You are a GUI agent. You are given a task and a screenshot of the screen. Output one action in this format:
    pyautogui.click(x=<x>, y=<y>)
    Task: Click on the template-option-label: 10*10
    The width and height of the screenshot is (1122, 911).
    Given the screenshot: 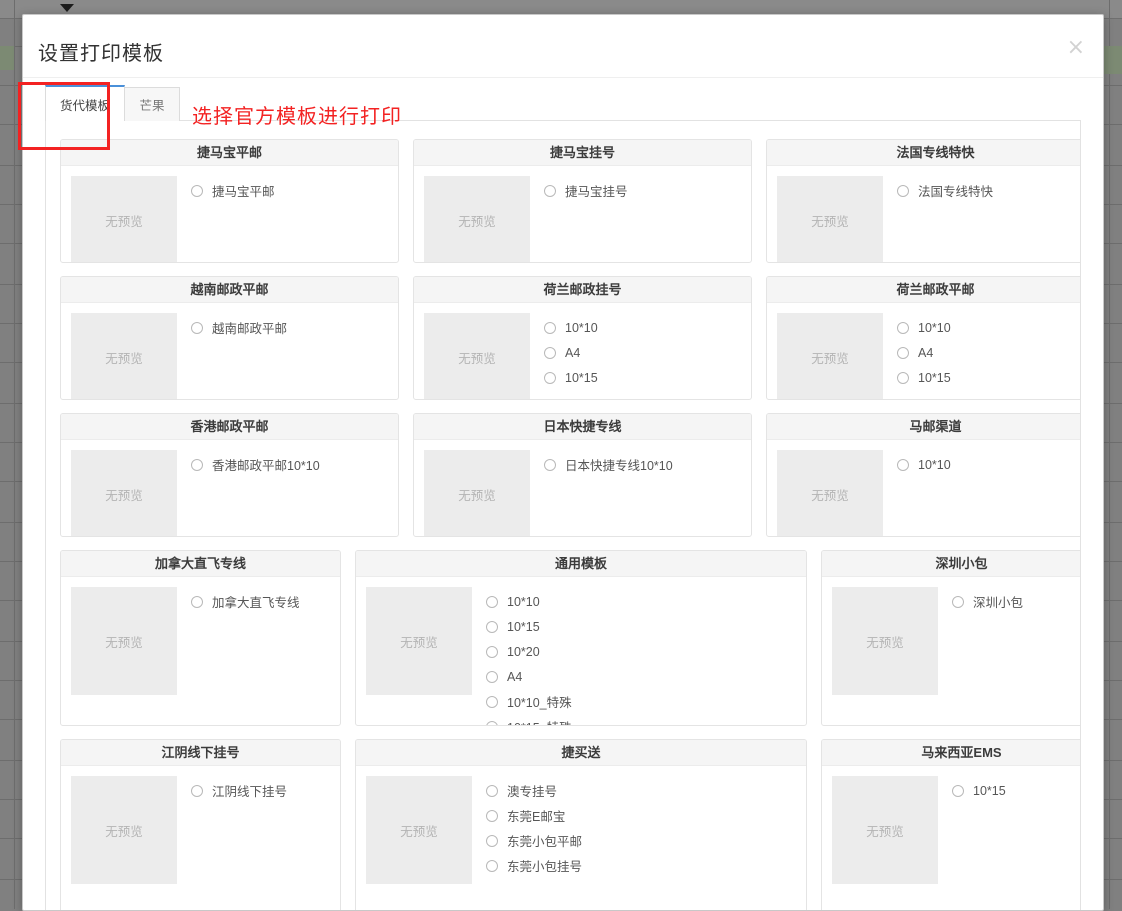 What is the action you would take?
    pyautogui.click(x=581, y=327)
    